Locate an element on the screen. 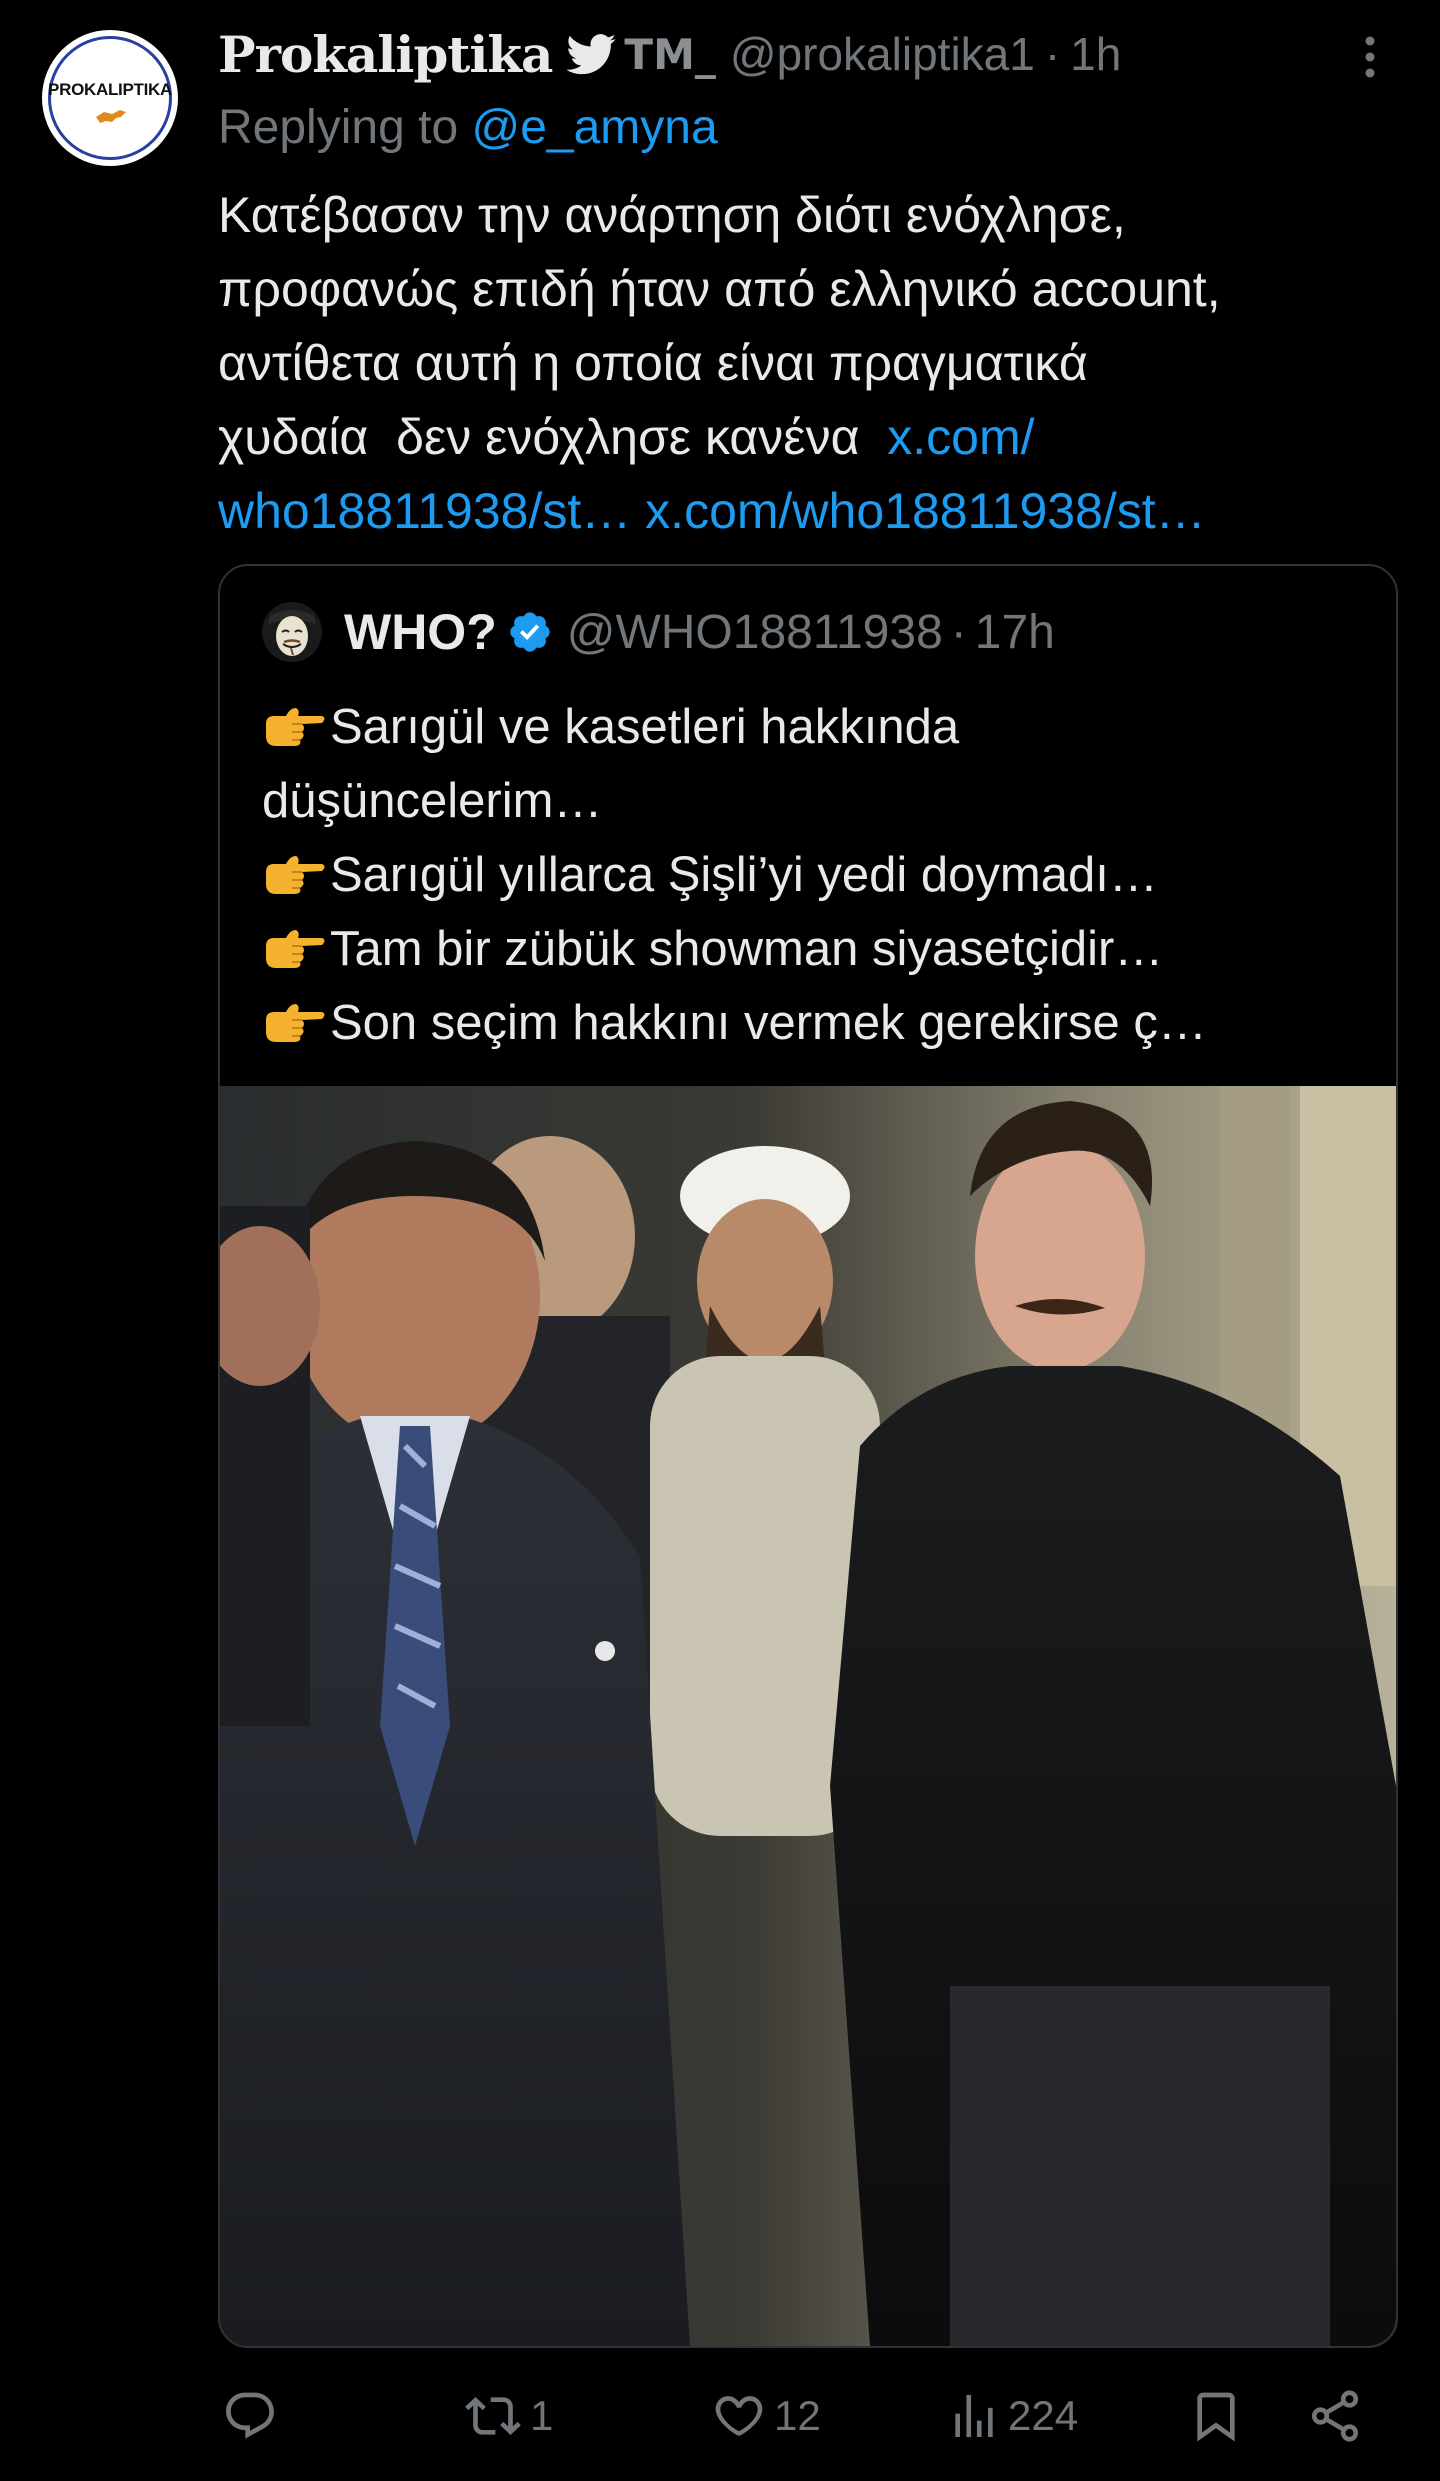 The image size is (1440, 2481). replying-prefix: Replying to is located at coordinates (338, 127).